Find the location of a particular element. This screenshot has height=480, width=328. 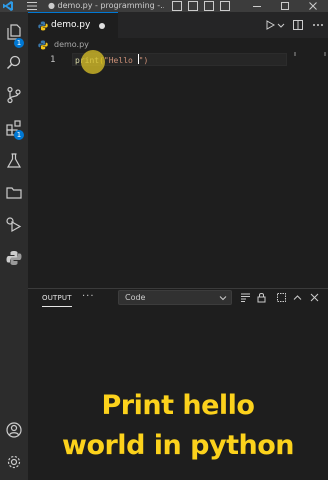

panel-layout-icon is located at coordinates (281, 297).